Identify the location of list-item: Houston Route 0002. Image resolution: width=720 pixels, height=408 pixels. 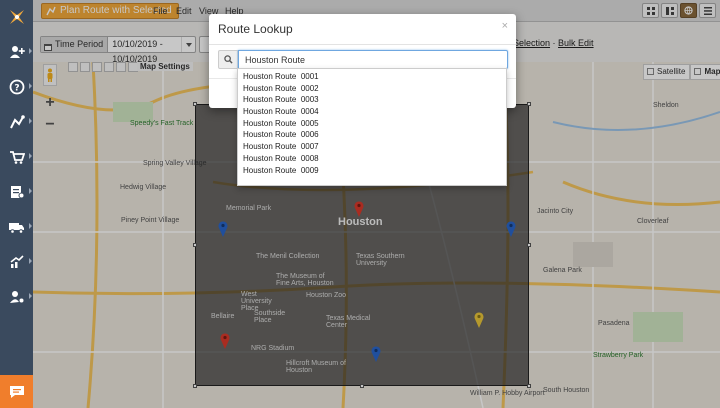
(372, 89).